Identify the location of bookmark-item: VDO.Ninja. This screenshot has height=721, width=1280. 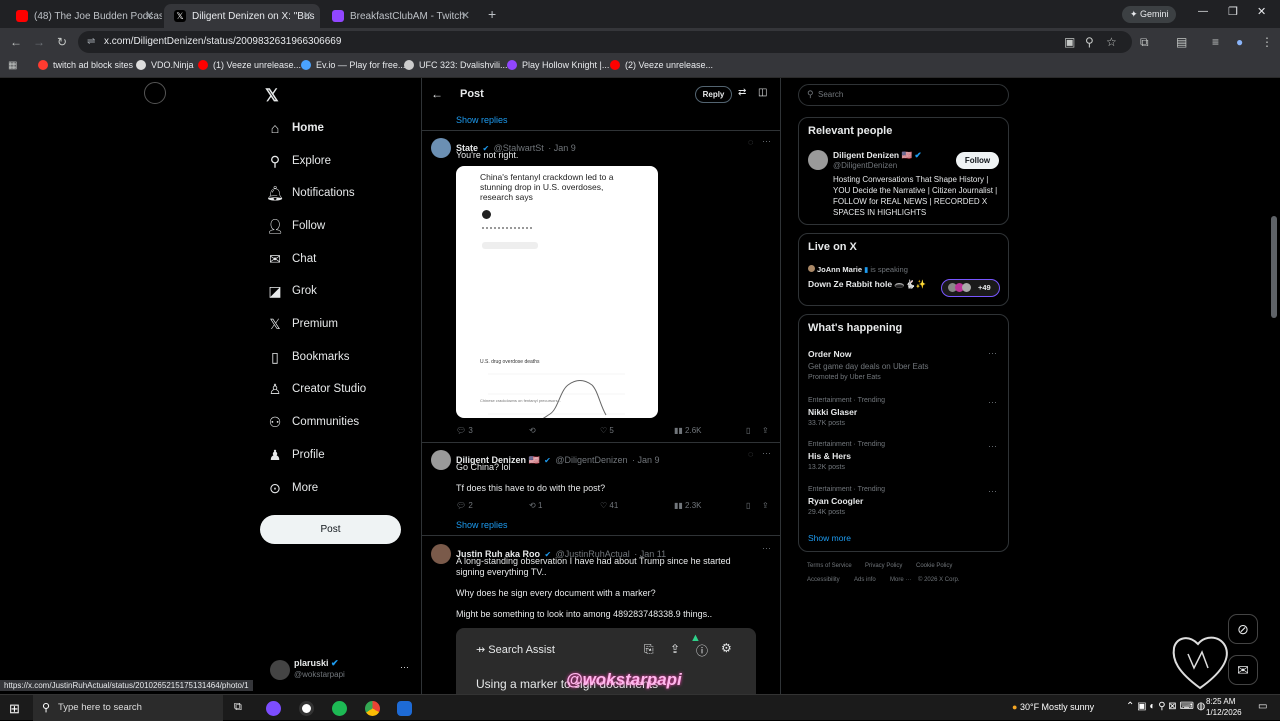
(165, 65).